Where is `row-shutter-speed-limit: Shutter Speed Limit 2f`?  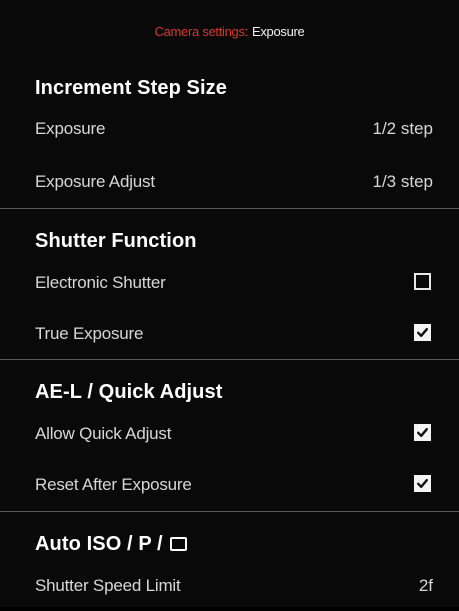
row-shutter-speed-limit: Shutter Speed Limit 2f is located at coordinates (229, 586).